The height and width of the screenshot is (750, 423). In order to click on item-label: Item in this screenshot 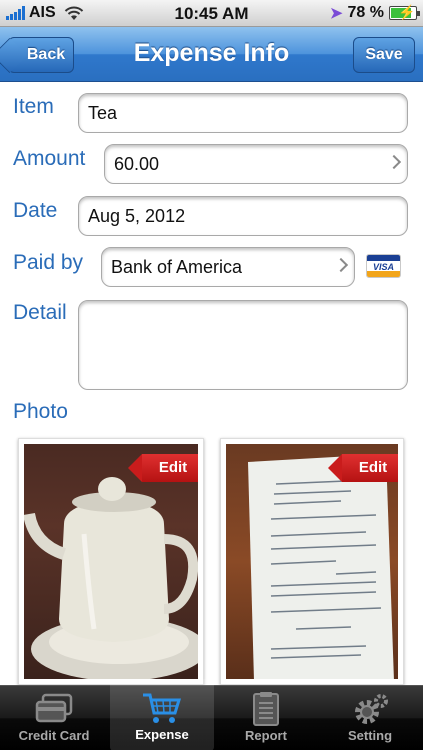, I will do `click(33, 106)`.